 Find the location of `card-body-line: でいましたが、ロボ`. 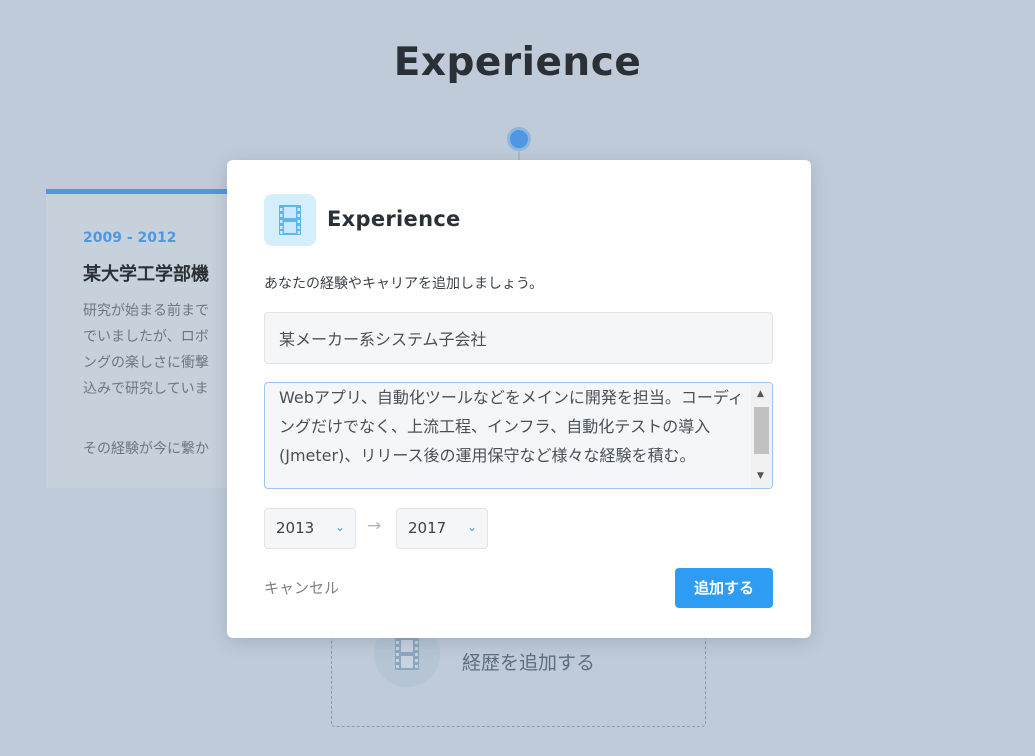

card-body-line: でいましたが、ロボ is located at coordinates (146, 337).